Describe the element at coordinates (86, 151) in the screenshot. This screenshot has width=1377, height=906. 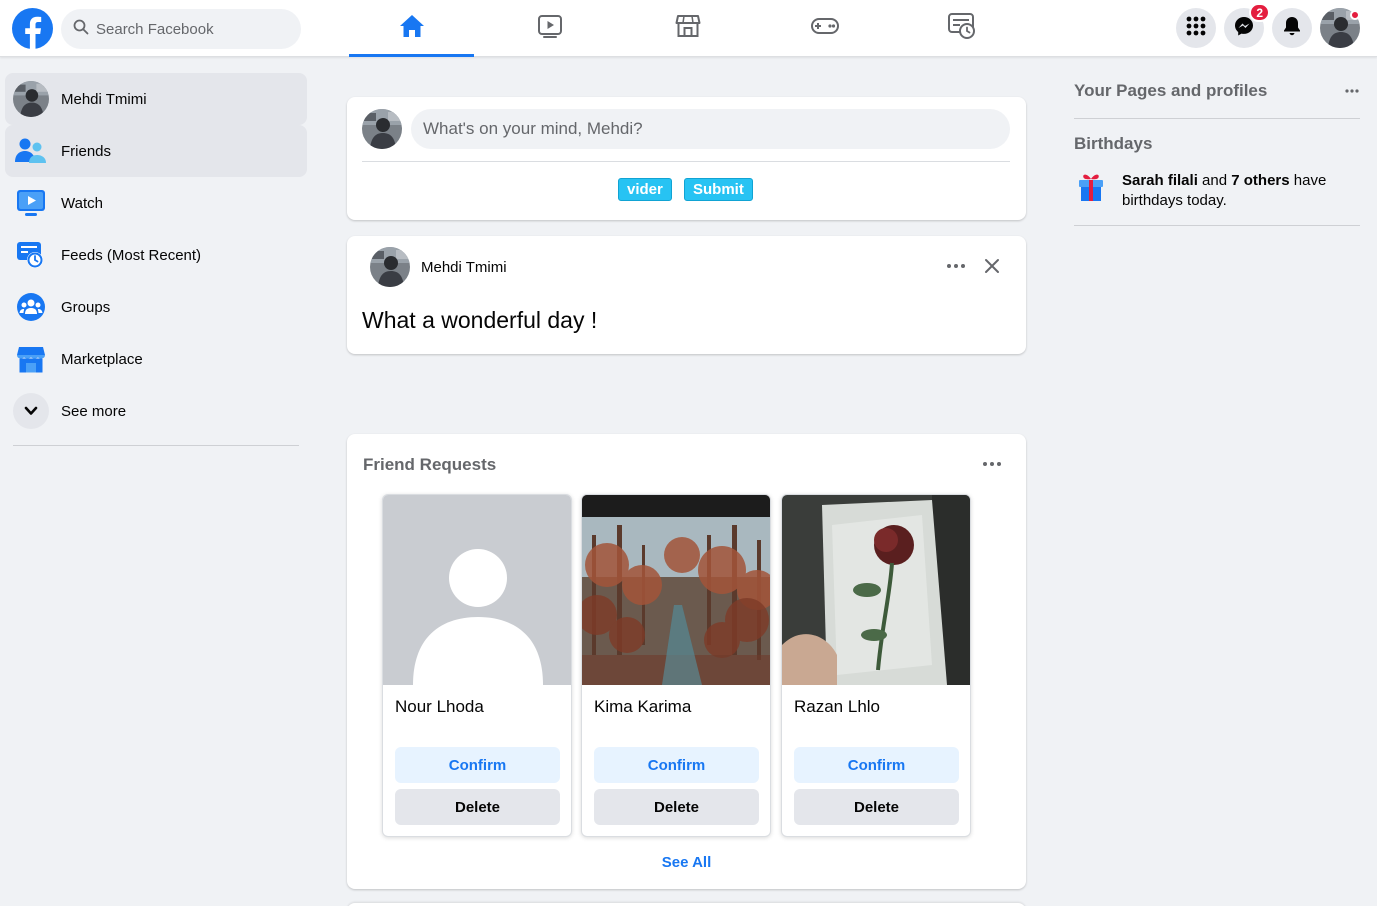
I see `sidebar-item-label: Friends` at that location.